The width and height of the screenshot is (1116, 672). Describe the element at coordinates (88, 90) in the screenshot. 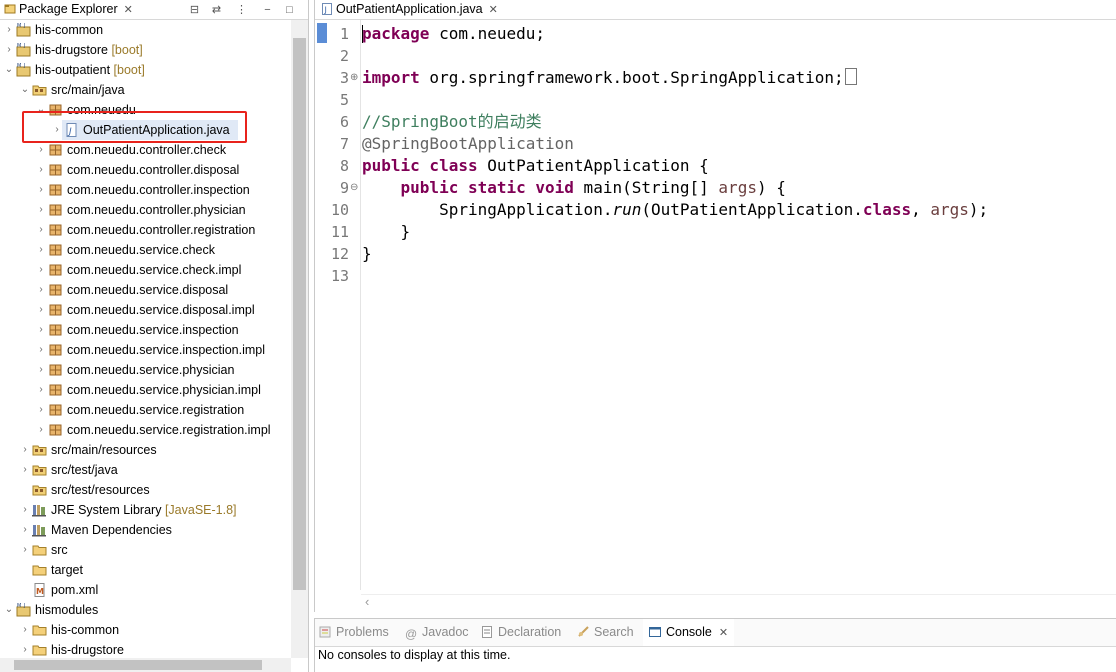

I see `tree-item-label: src/main/java` at that location.